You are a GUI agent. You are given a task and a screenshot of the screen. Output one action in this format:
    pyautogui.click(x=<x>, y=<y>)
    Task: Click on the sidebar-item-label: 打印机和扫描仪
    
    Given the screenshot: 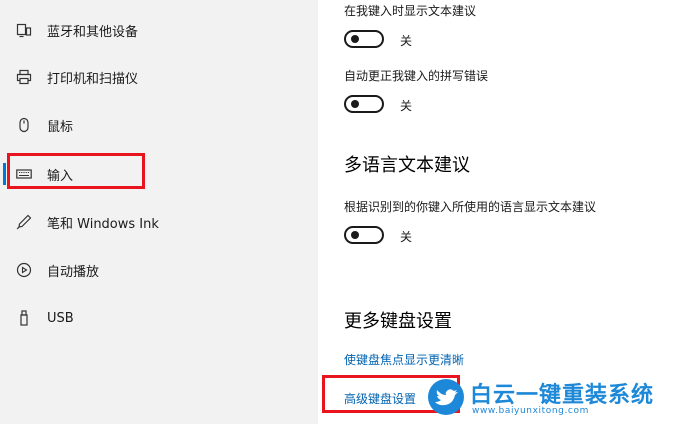 What is the action you would take?
    pyautogui.click(x=93, y=79)
    